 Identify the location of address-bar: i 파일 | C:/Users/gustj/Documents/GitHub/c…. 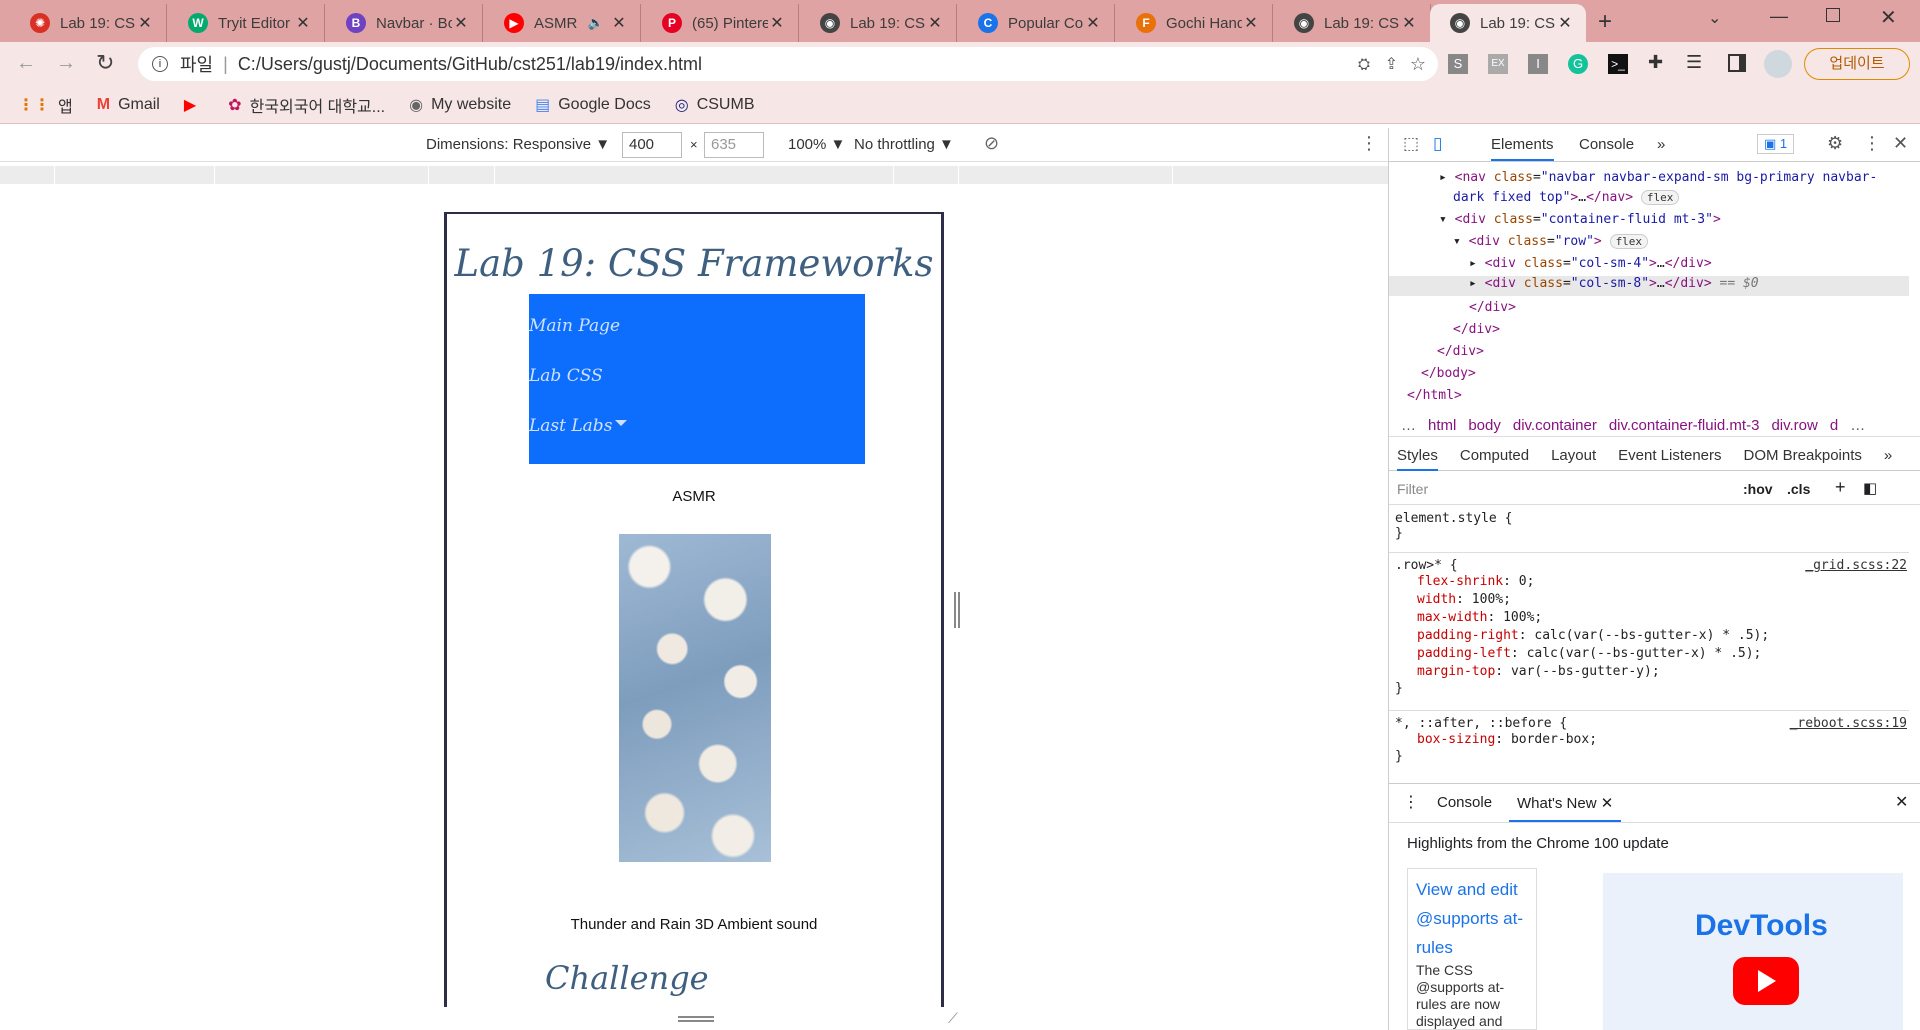
(788, 64).